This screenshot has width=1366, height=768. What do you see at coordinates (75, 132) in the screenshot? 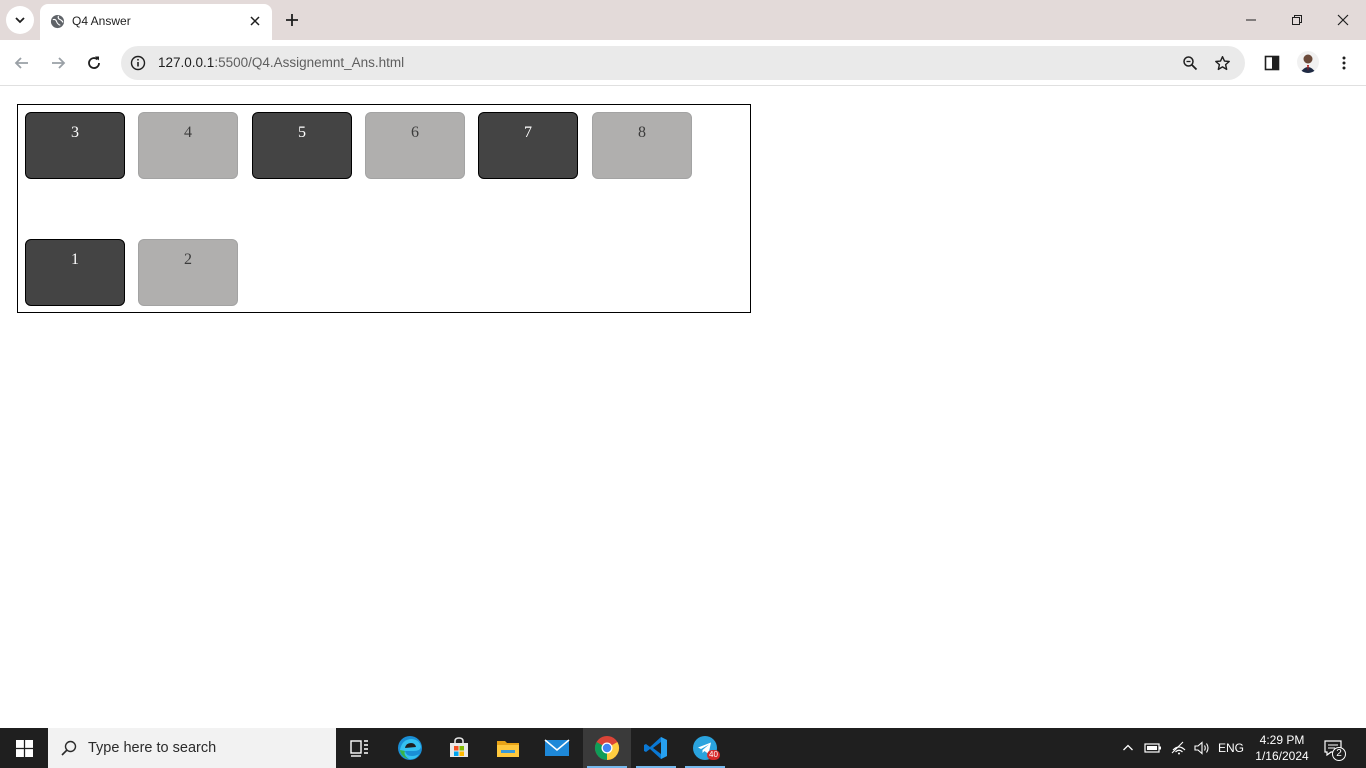
I see `box-label: 3` at bounding box center [75, 132].